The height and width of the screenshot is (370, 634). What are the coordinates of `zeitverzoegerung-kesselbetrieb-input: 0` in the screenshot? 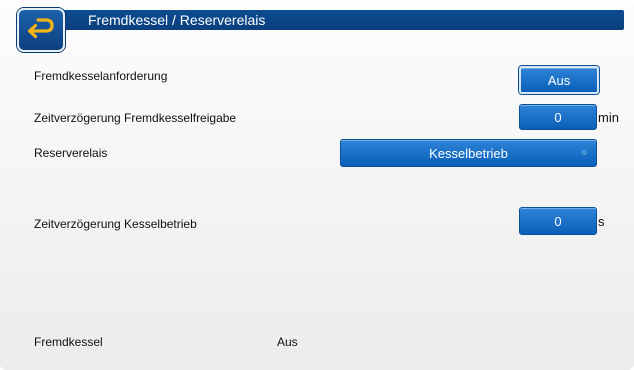 It's located at (558, 221).